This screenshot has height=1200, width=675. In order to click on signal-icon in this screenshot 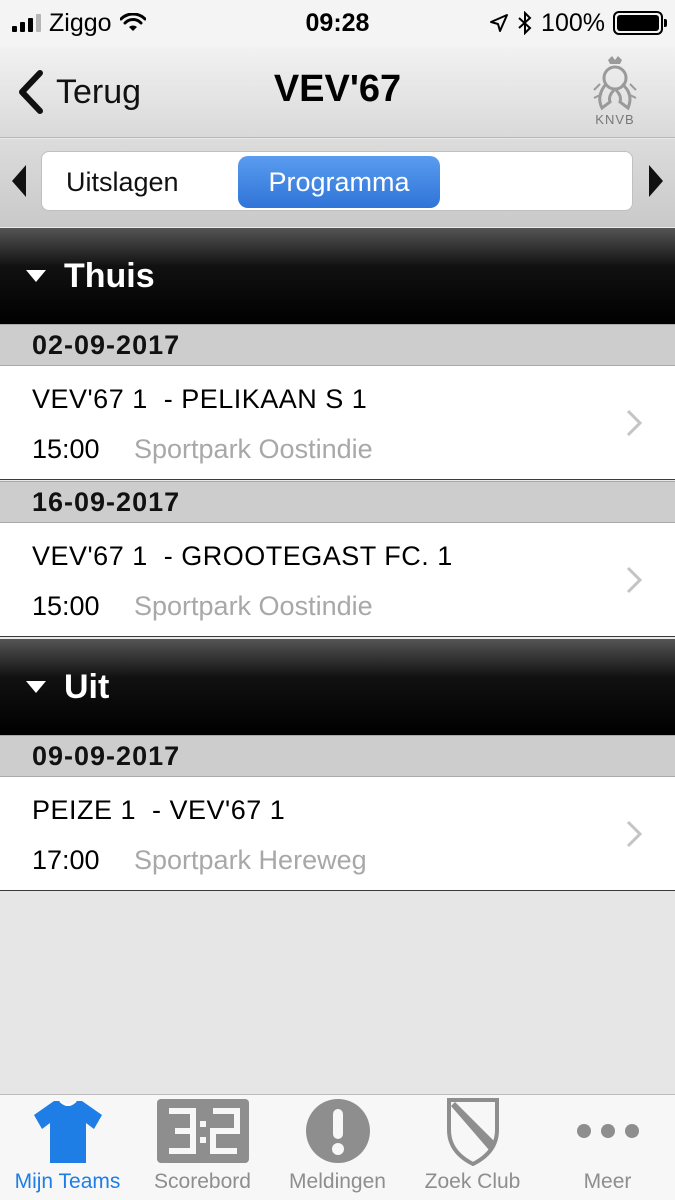, I will do `click(26, 23)`.